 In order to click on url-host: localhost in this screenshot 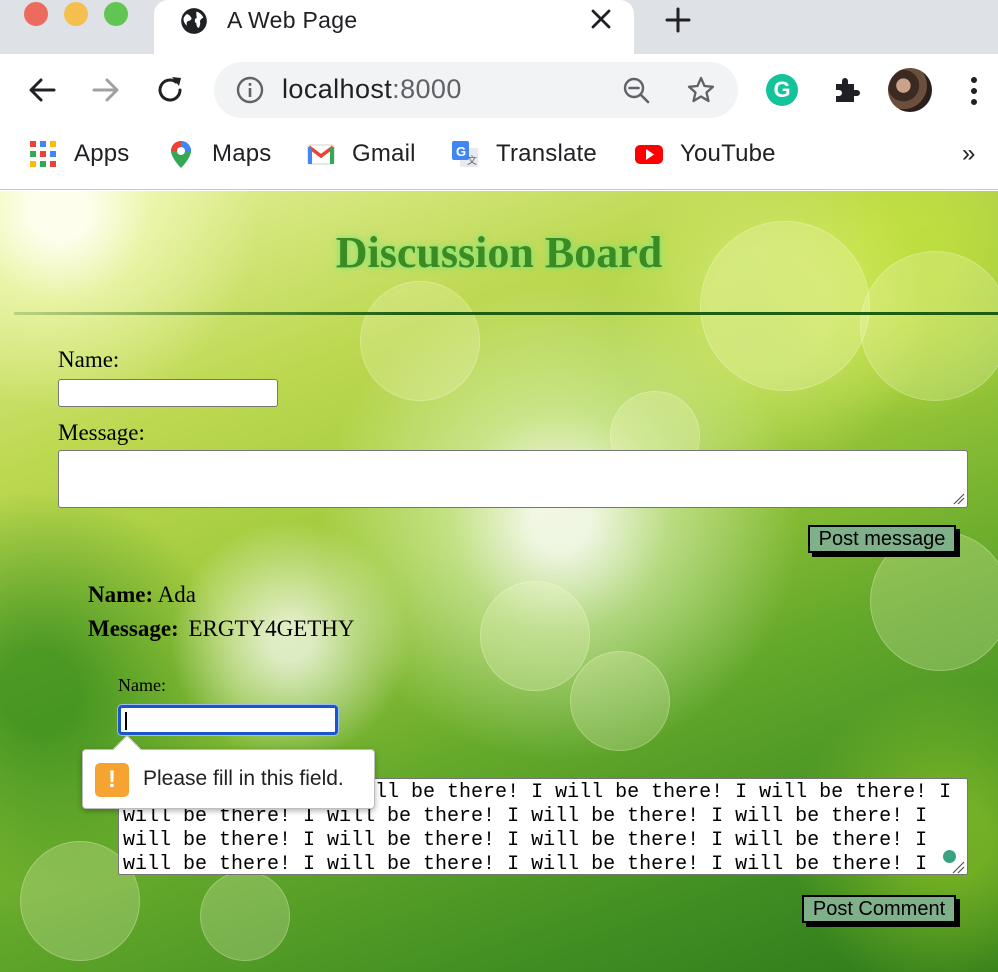, I will do `click(337, 89)`.